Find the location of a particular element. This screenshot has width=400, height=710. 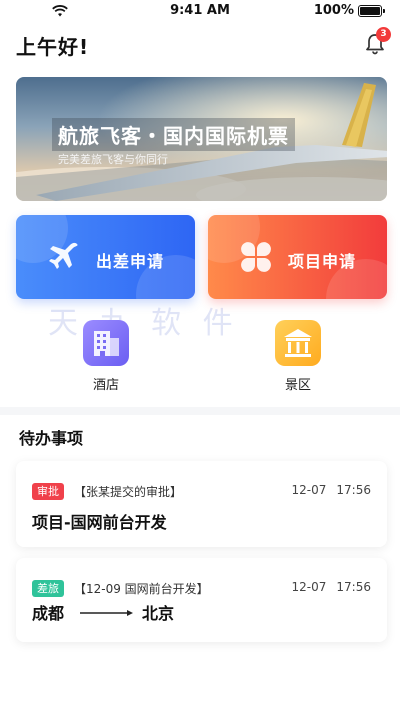

hotel-label: 酒店 is located at coordinates (105, 385).